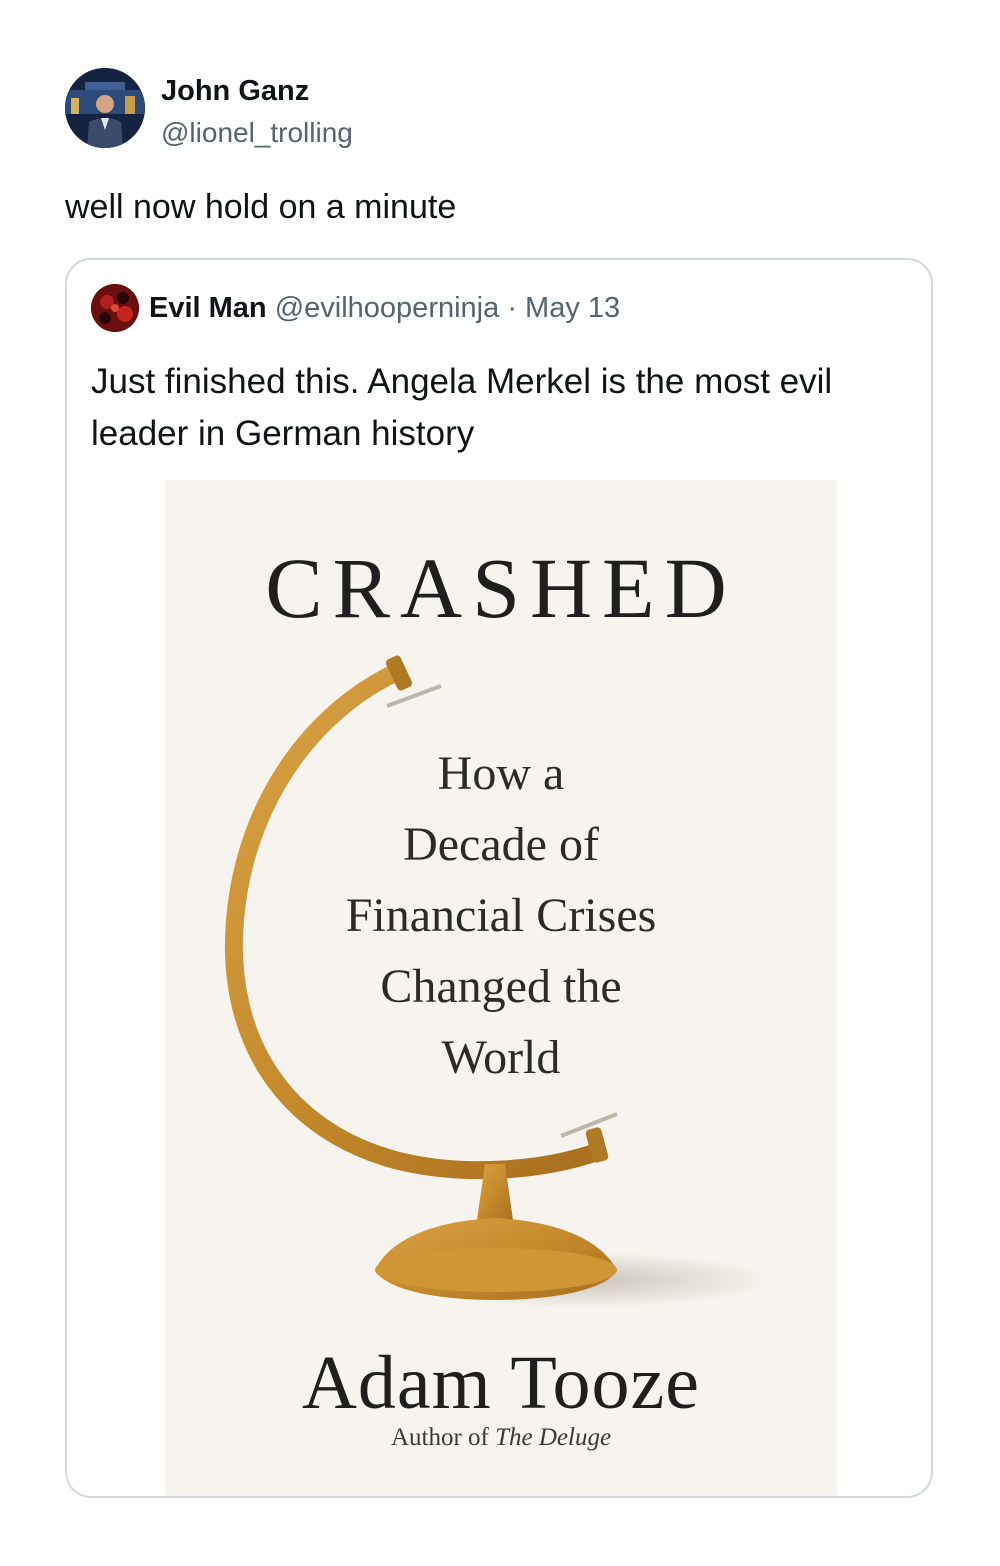  What do you see at coordinates (257, 133) in the screenshot?
I see `author-handle: @lionel_trolling` at bounding box center [257, 133].